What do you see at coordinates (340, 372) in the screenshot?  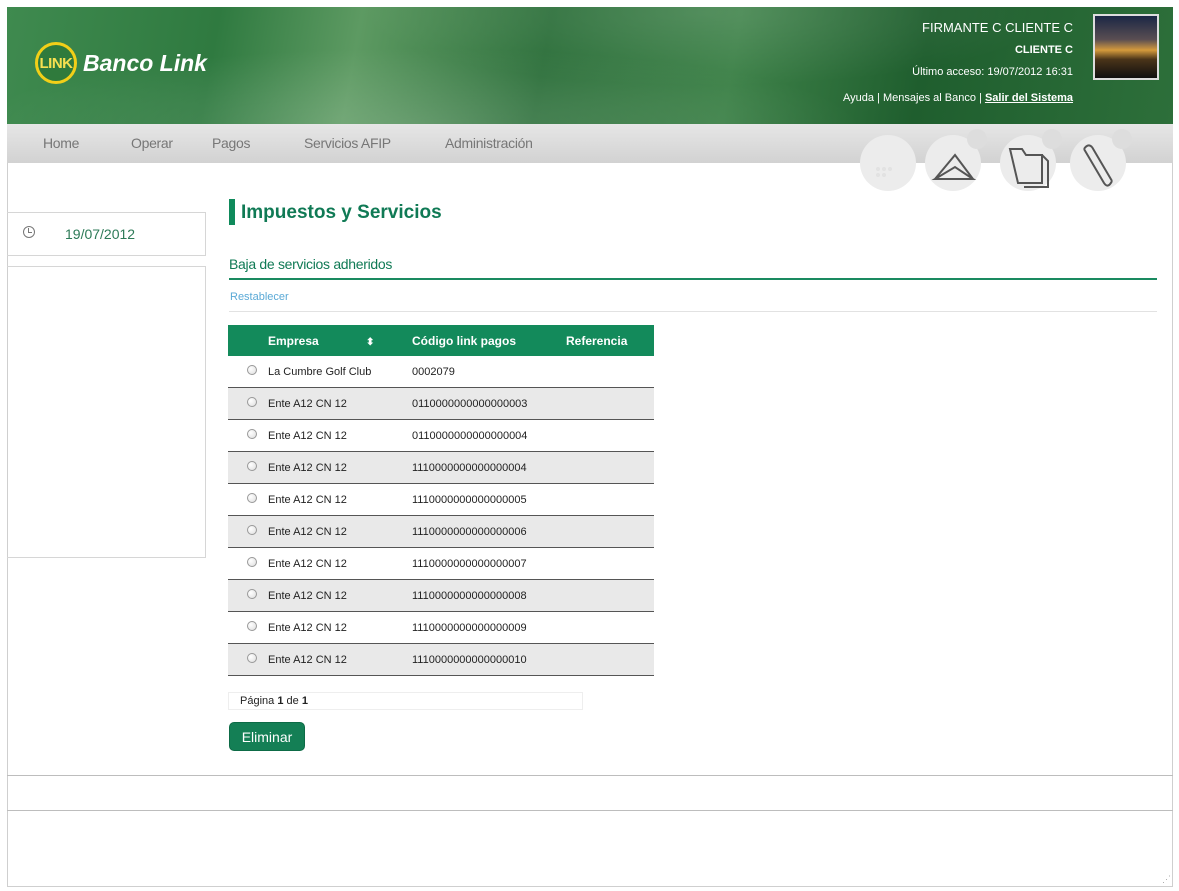 I see `cell-empresa: La Cumbre Golf Club` at bounding box center [340, 372].